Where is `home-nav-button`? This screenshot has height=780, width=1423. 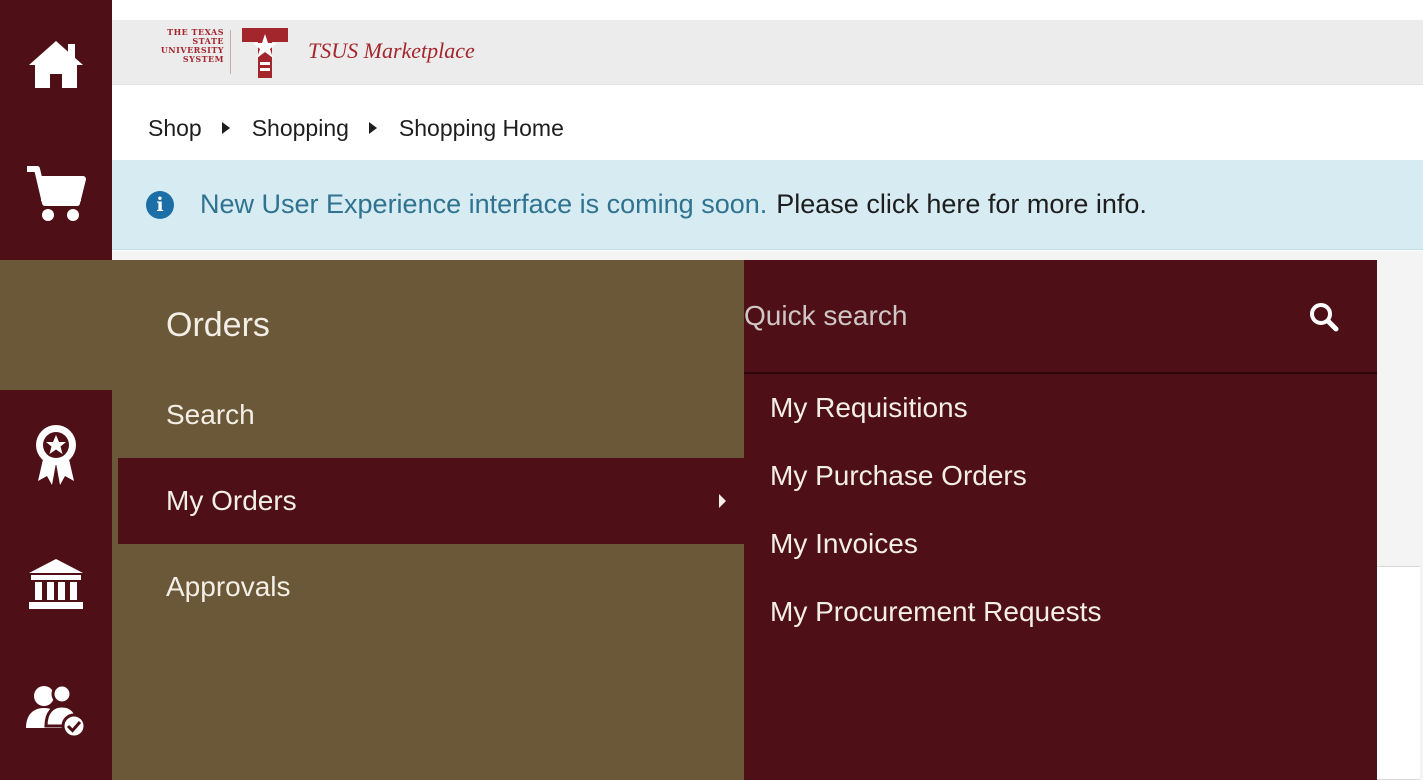
home-nav-button is located at coordinates (56, 64).